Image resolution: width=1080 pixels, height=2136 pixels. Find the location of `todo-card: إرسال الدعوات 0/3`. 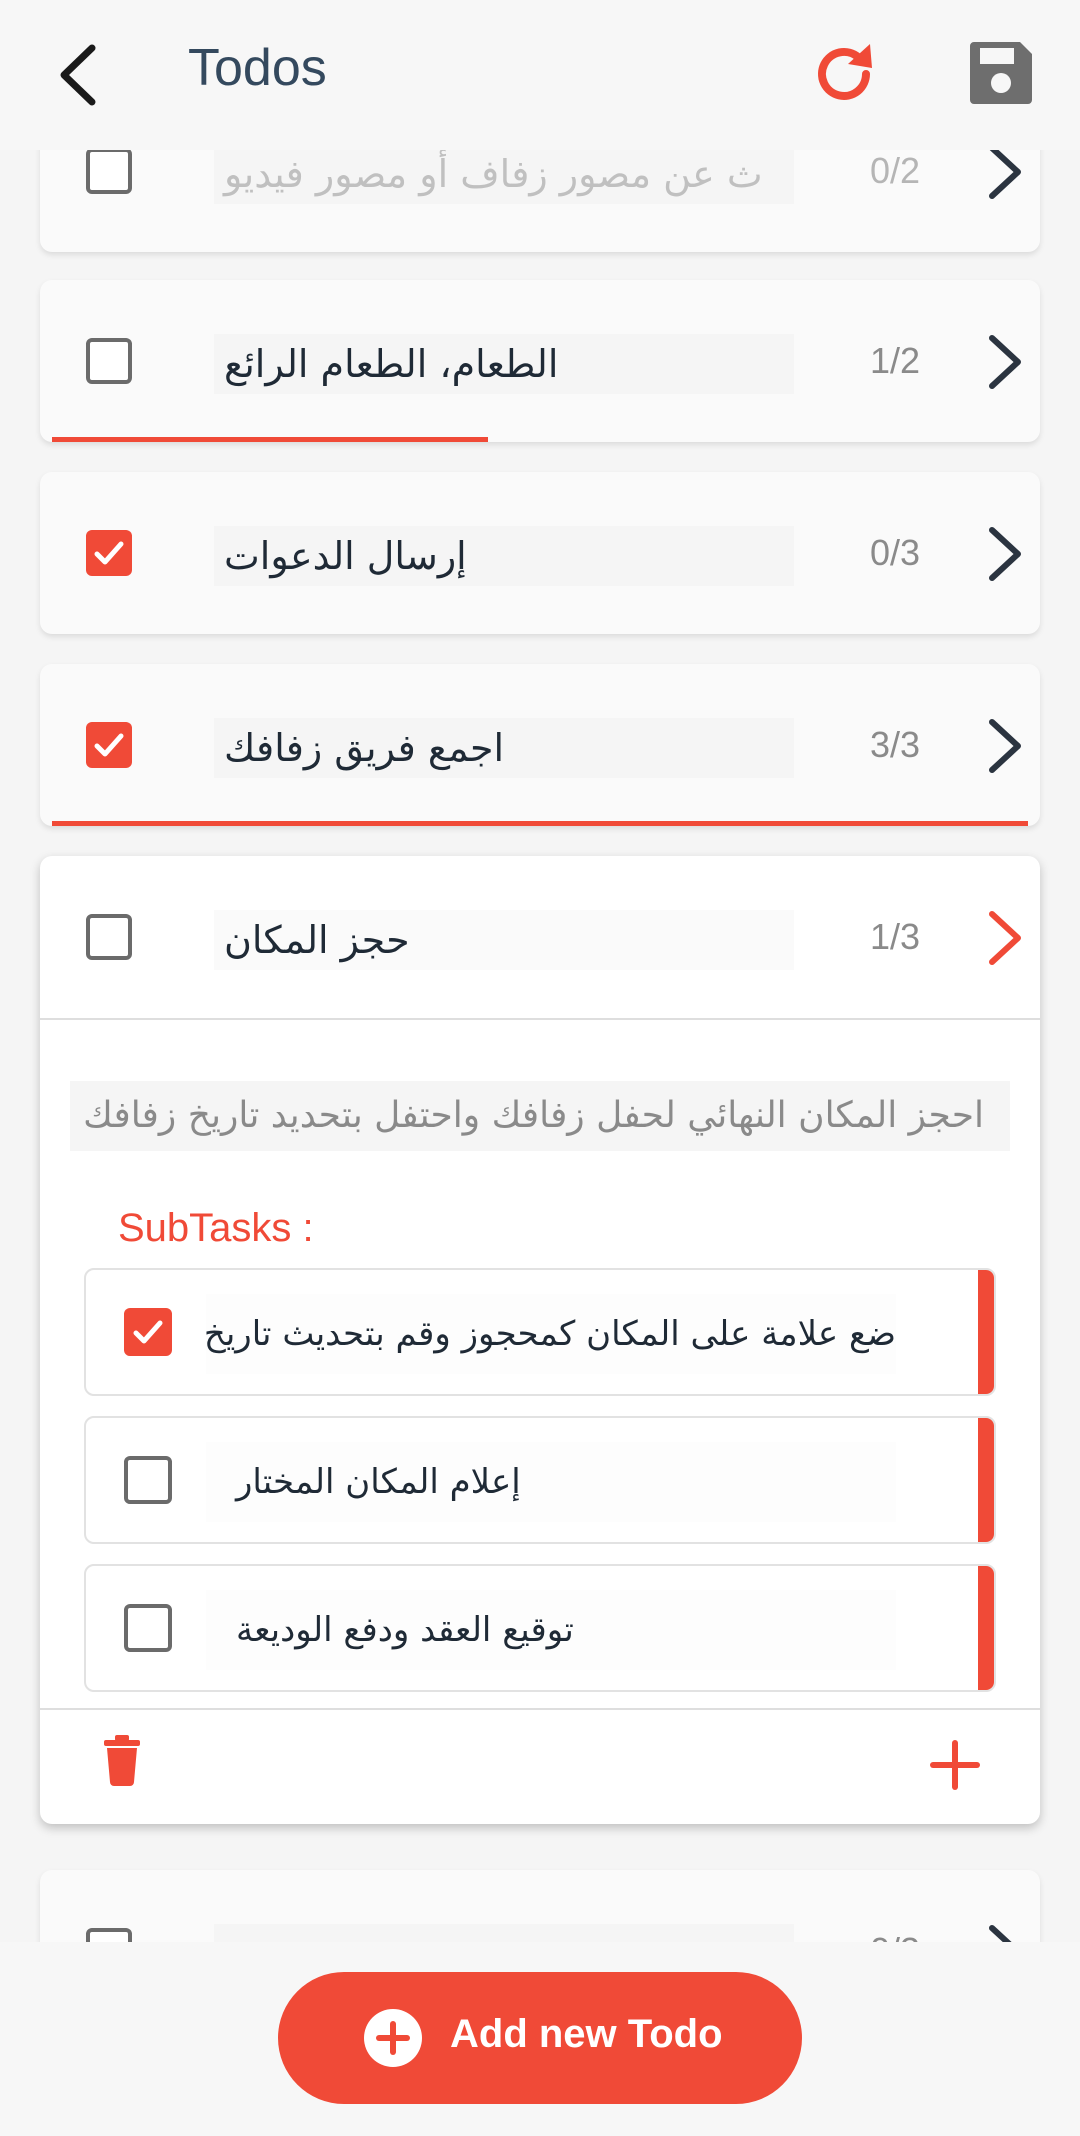

todo-card: إرسال الدعوات 0/3 is located at coordinates (540, 553).